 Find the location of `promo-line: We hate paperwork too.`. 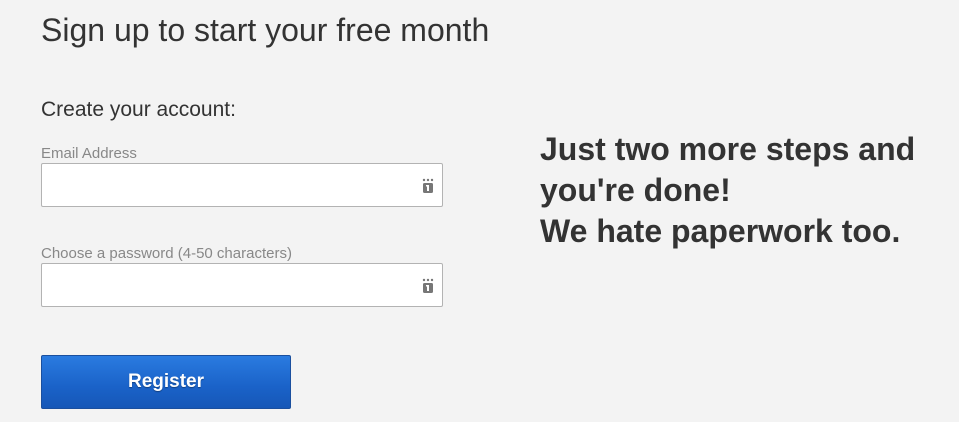

promo-line: We hate paperwork too. is located at coordinates (720, 231).